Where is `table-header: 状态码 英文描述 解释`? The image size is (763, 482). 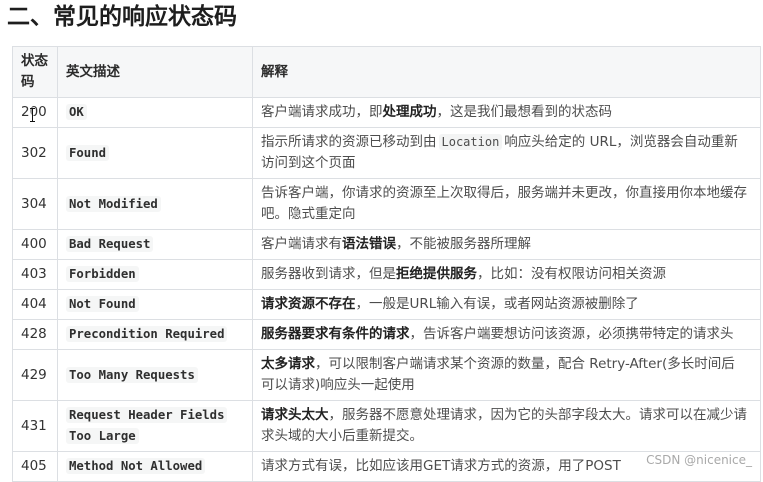
table-header: 状态码 英文描述 解释 is located at coordinates (386, 72).